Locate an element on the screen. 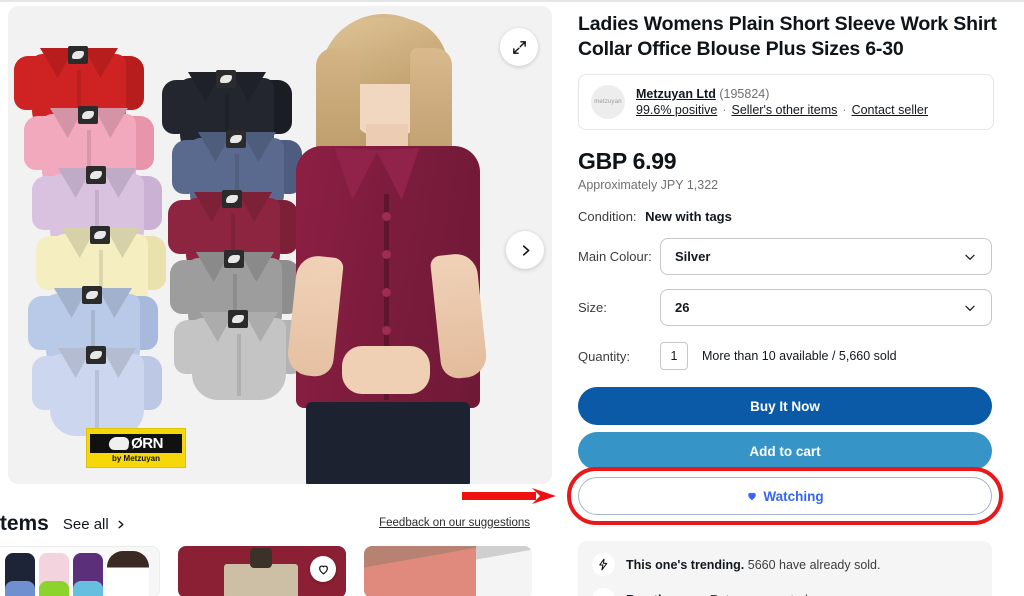  condition-value: New with tags is located at coordinates (688, 216).